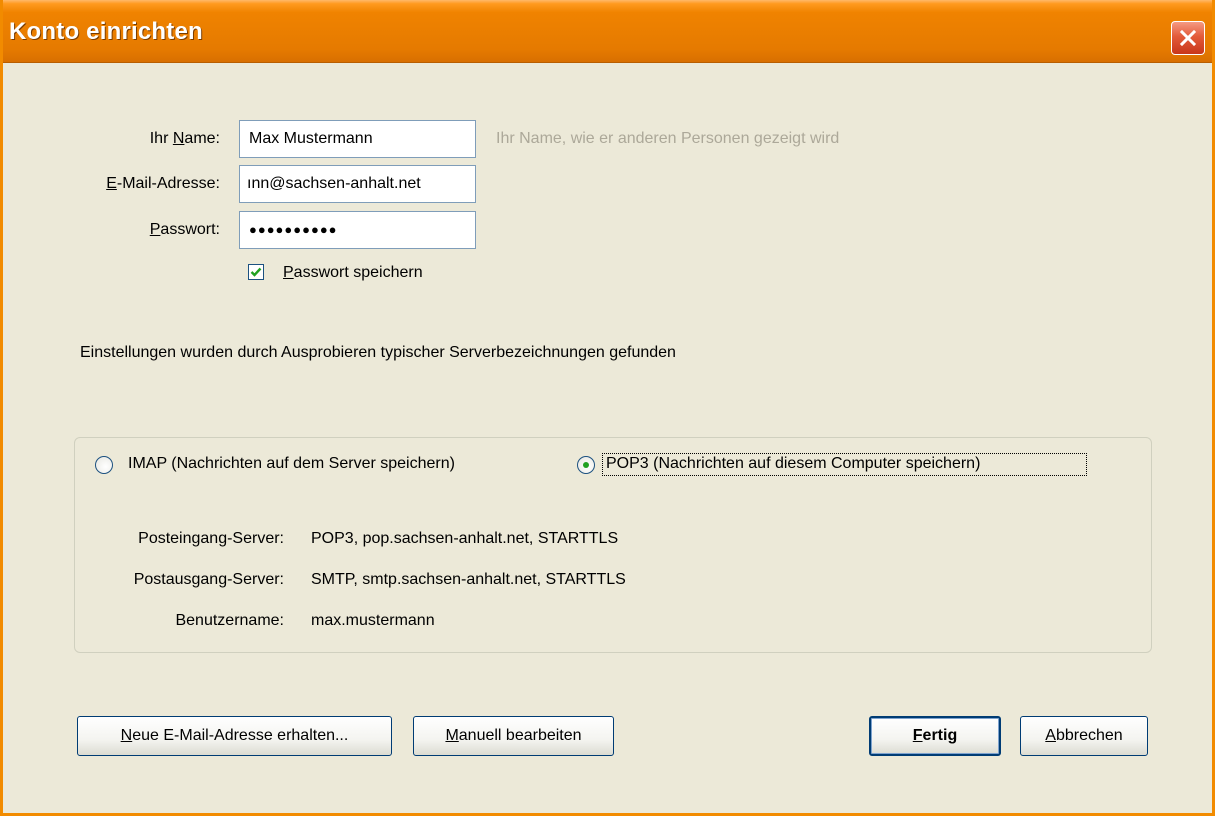  Describe the element at coordinates (353, 273) in the screenshot. I see `save-password-label: Passwort speichern` at that location.